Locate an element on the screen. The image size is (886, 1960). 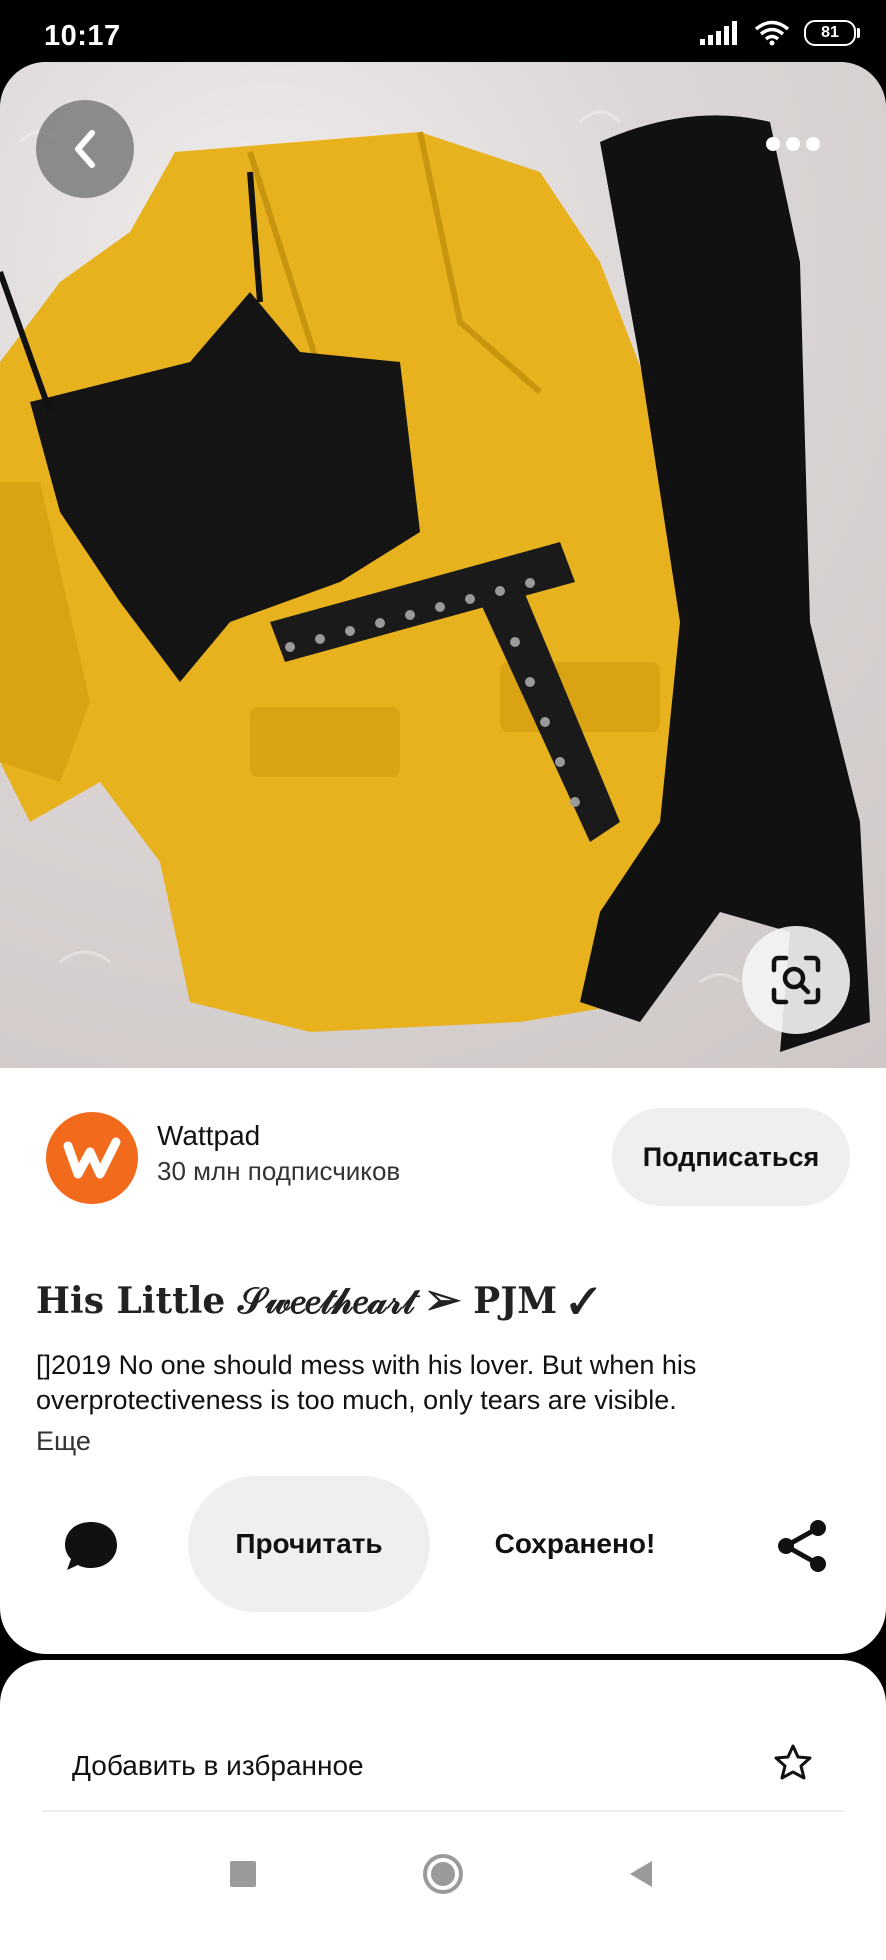
square-icon is located at coordinates (243, 1874).